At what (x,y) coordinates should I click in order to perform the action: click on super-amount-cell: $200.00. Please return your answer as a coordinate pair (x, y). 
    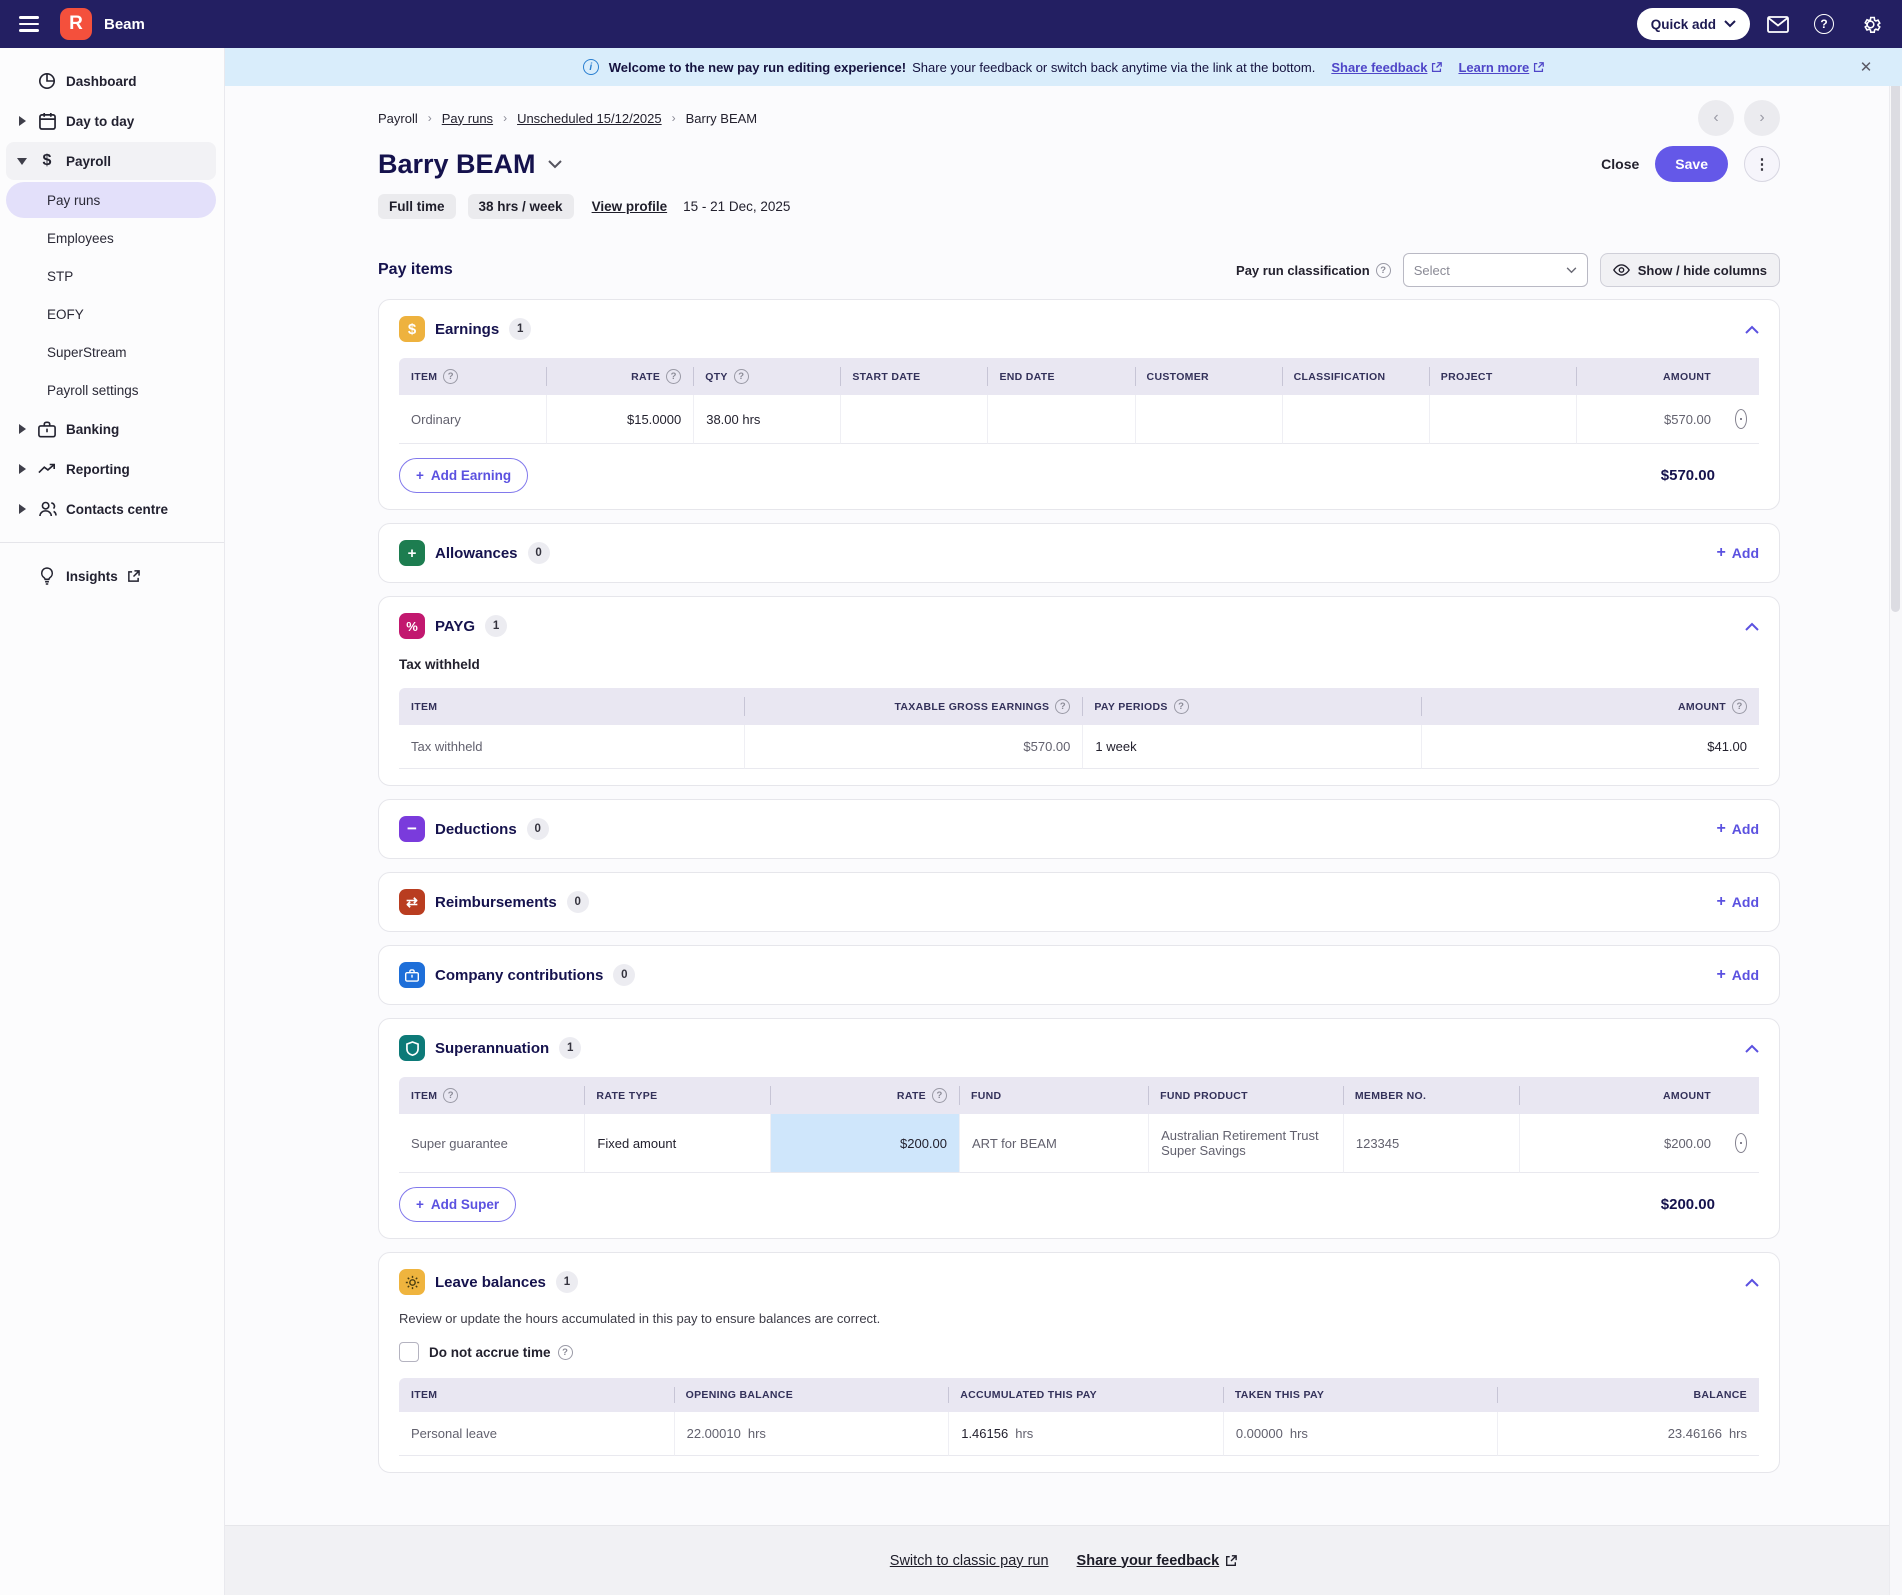
    Looking at the image, I should click on (1621, 1143).